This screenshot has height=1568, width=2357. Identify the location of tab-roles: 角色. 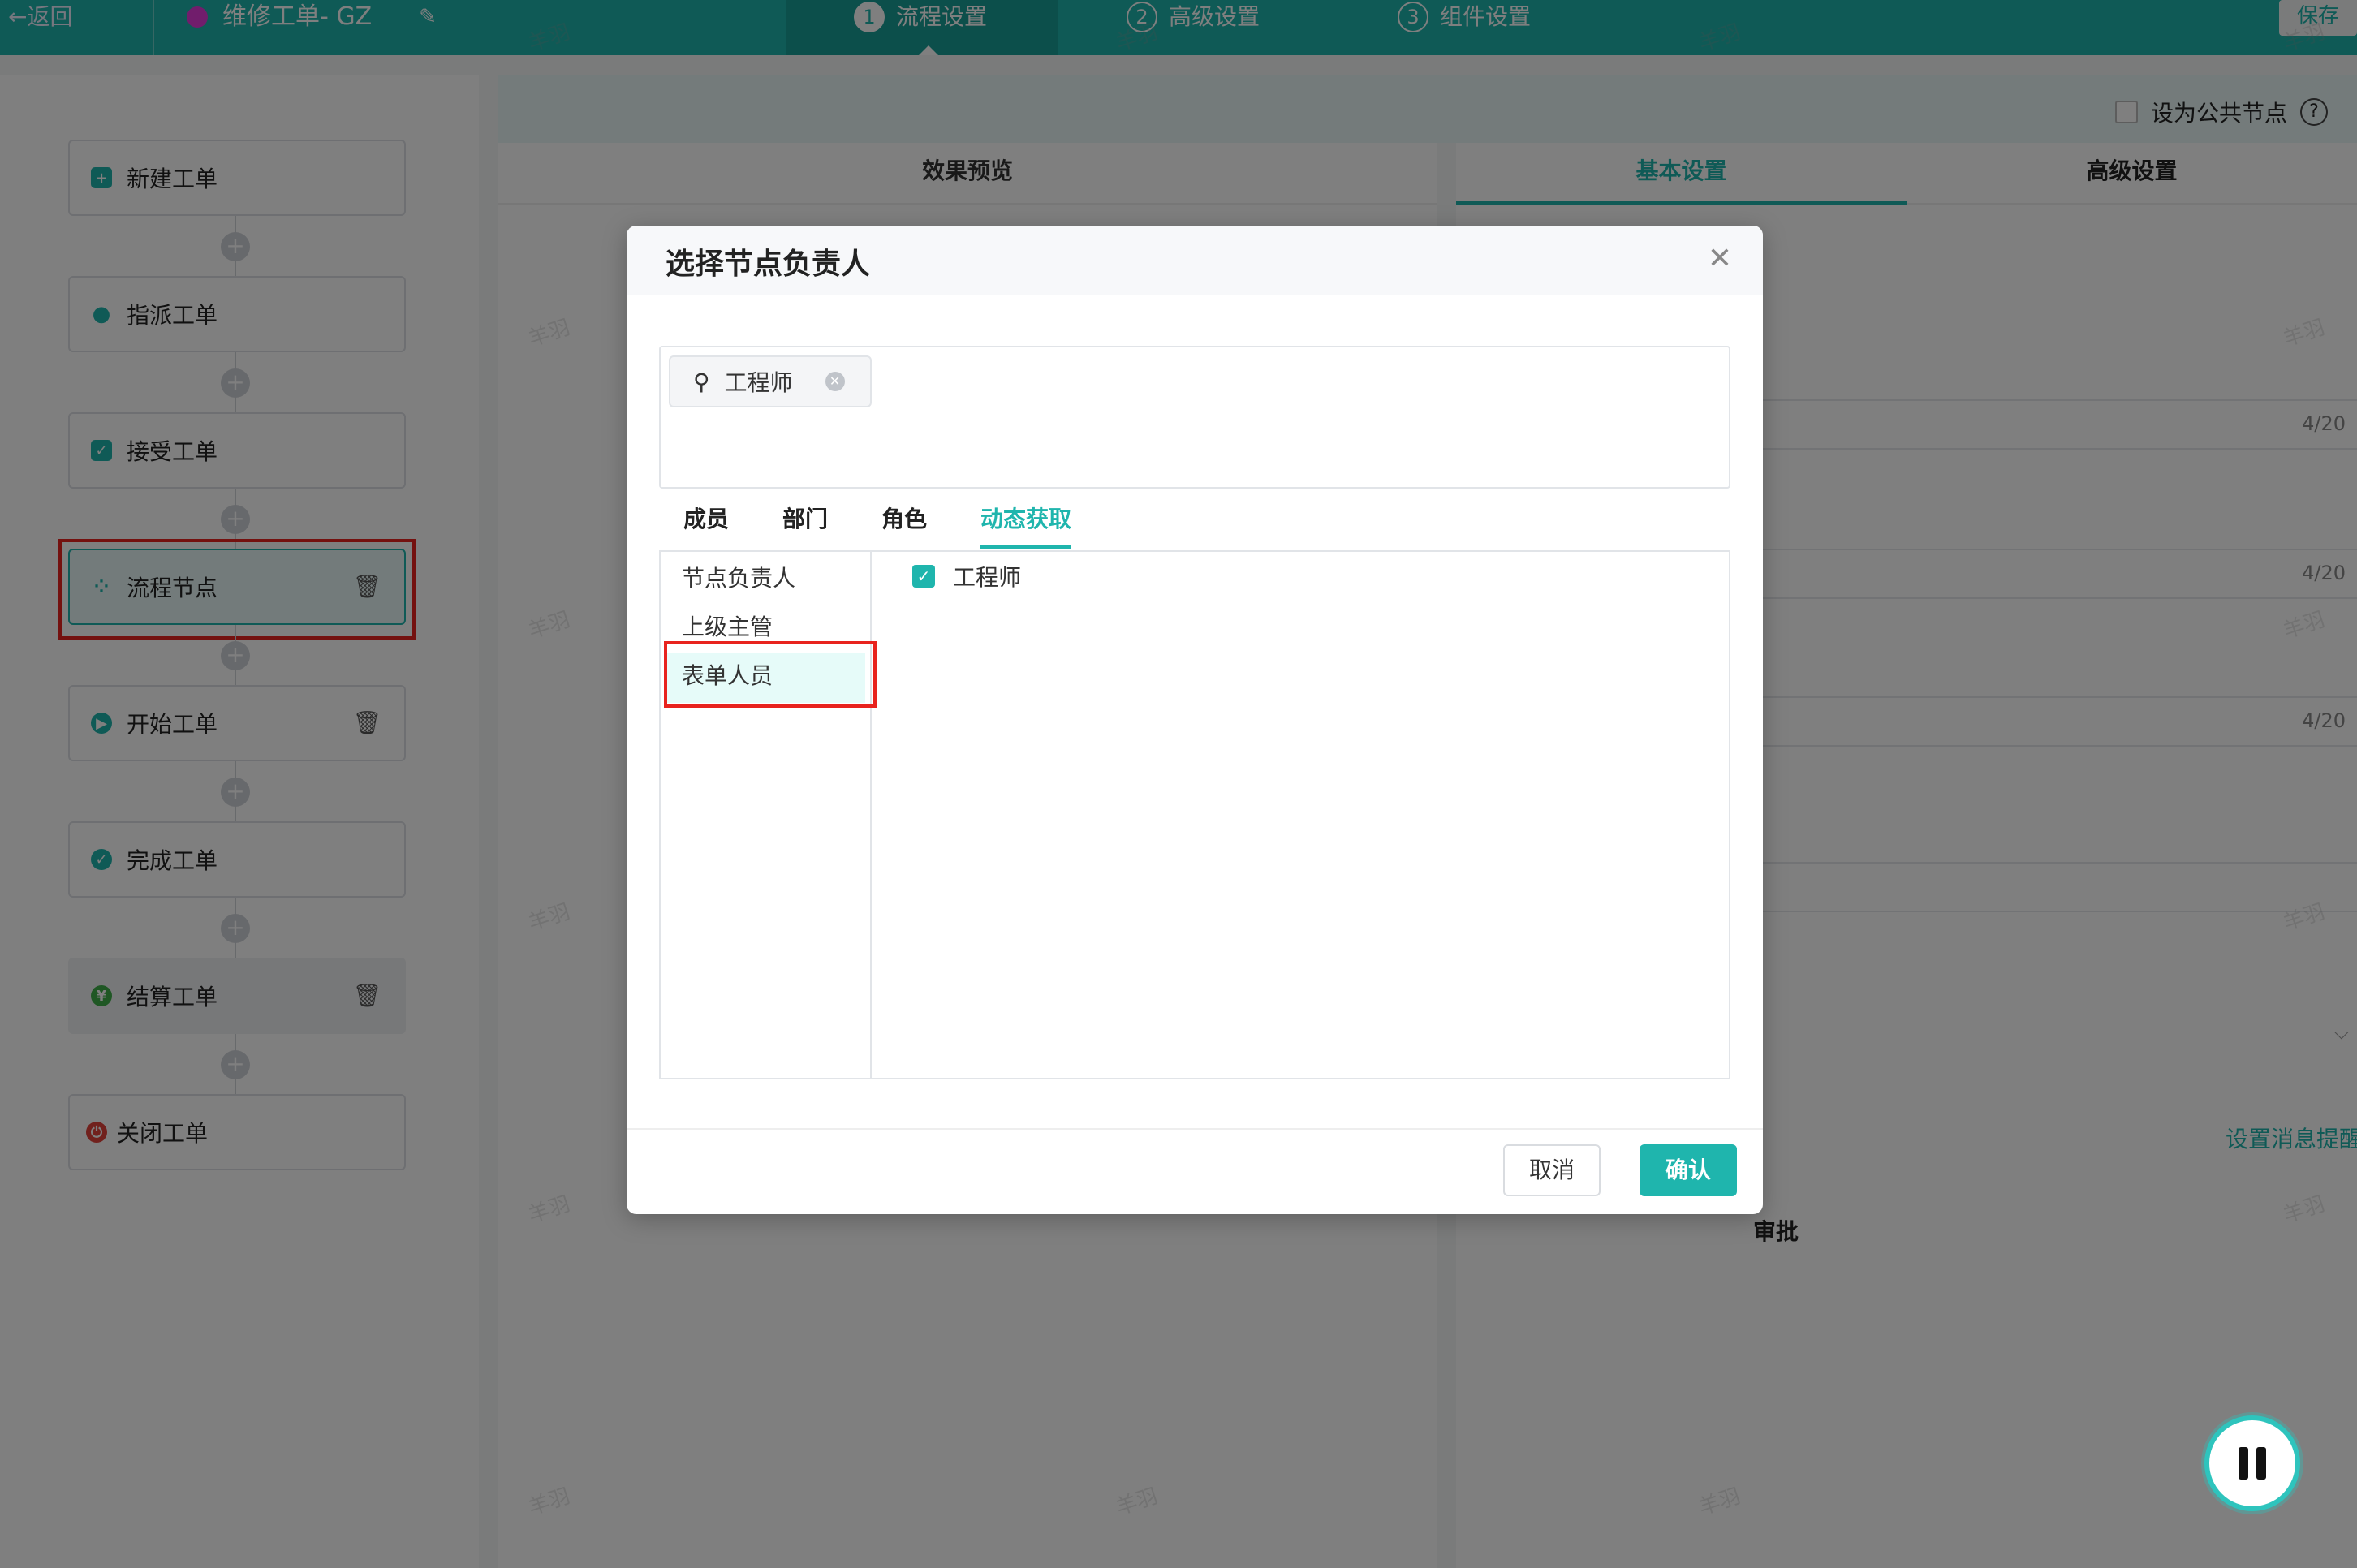
(904, 525).